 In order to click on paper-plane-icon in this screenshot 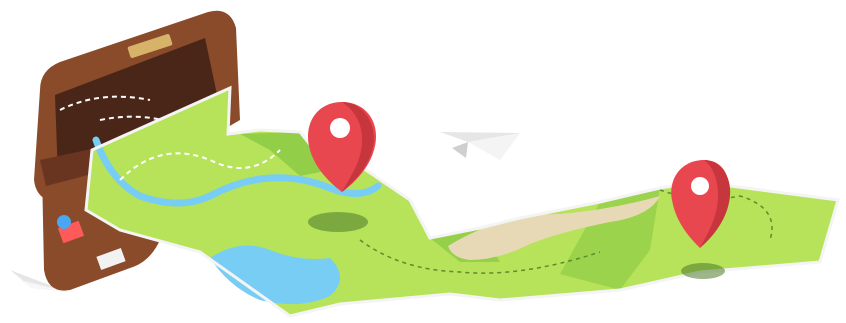, I will do `click(480, 146)`.